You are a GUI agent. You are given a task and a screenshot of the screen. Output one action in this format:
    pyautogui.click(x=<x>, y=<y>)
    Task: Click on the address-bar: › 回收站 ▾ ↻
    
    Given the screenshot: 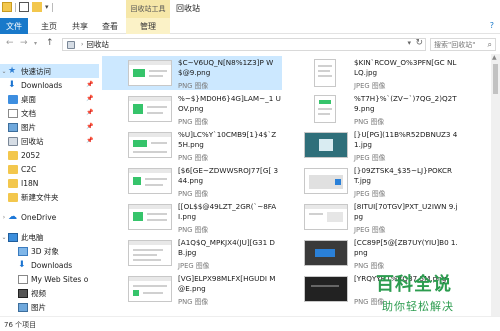 What is the action you would take?
    pyautogui.click(x=244, y=44)
    